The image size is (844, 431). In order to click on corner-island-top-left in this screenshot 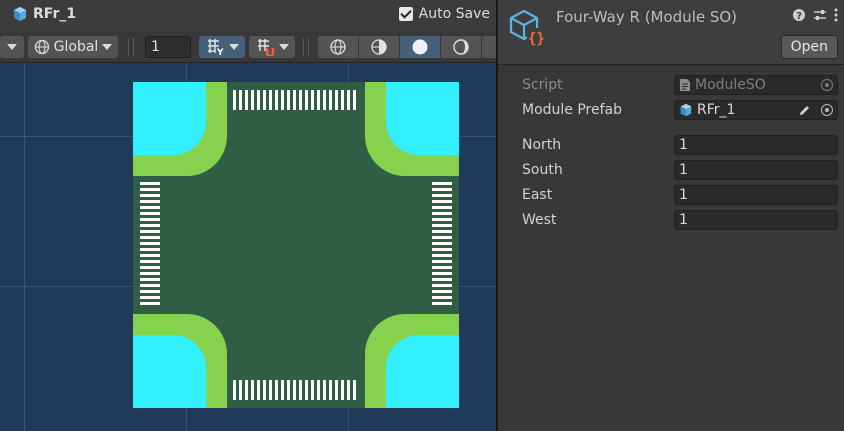, I will do `click(180, 129)`.